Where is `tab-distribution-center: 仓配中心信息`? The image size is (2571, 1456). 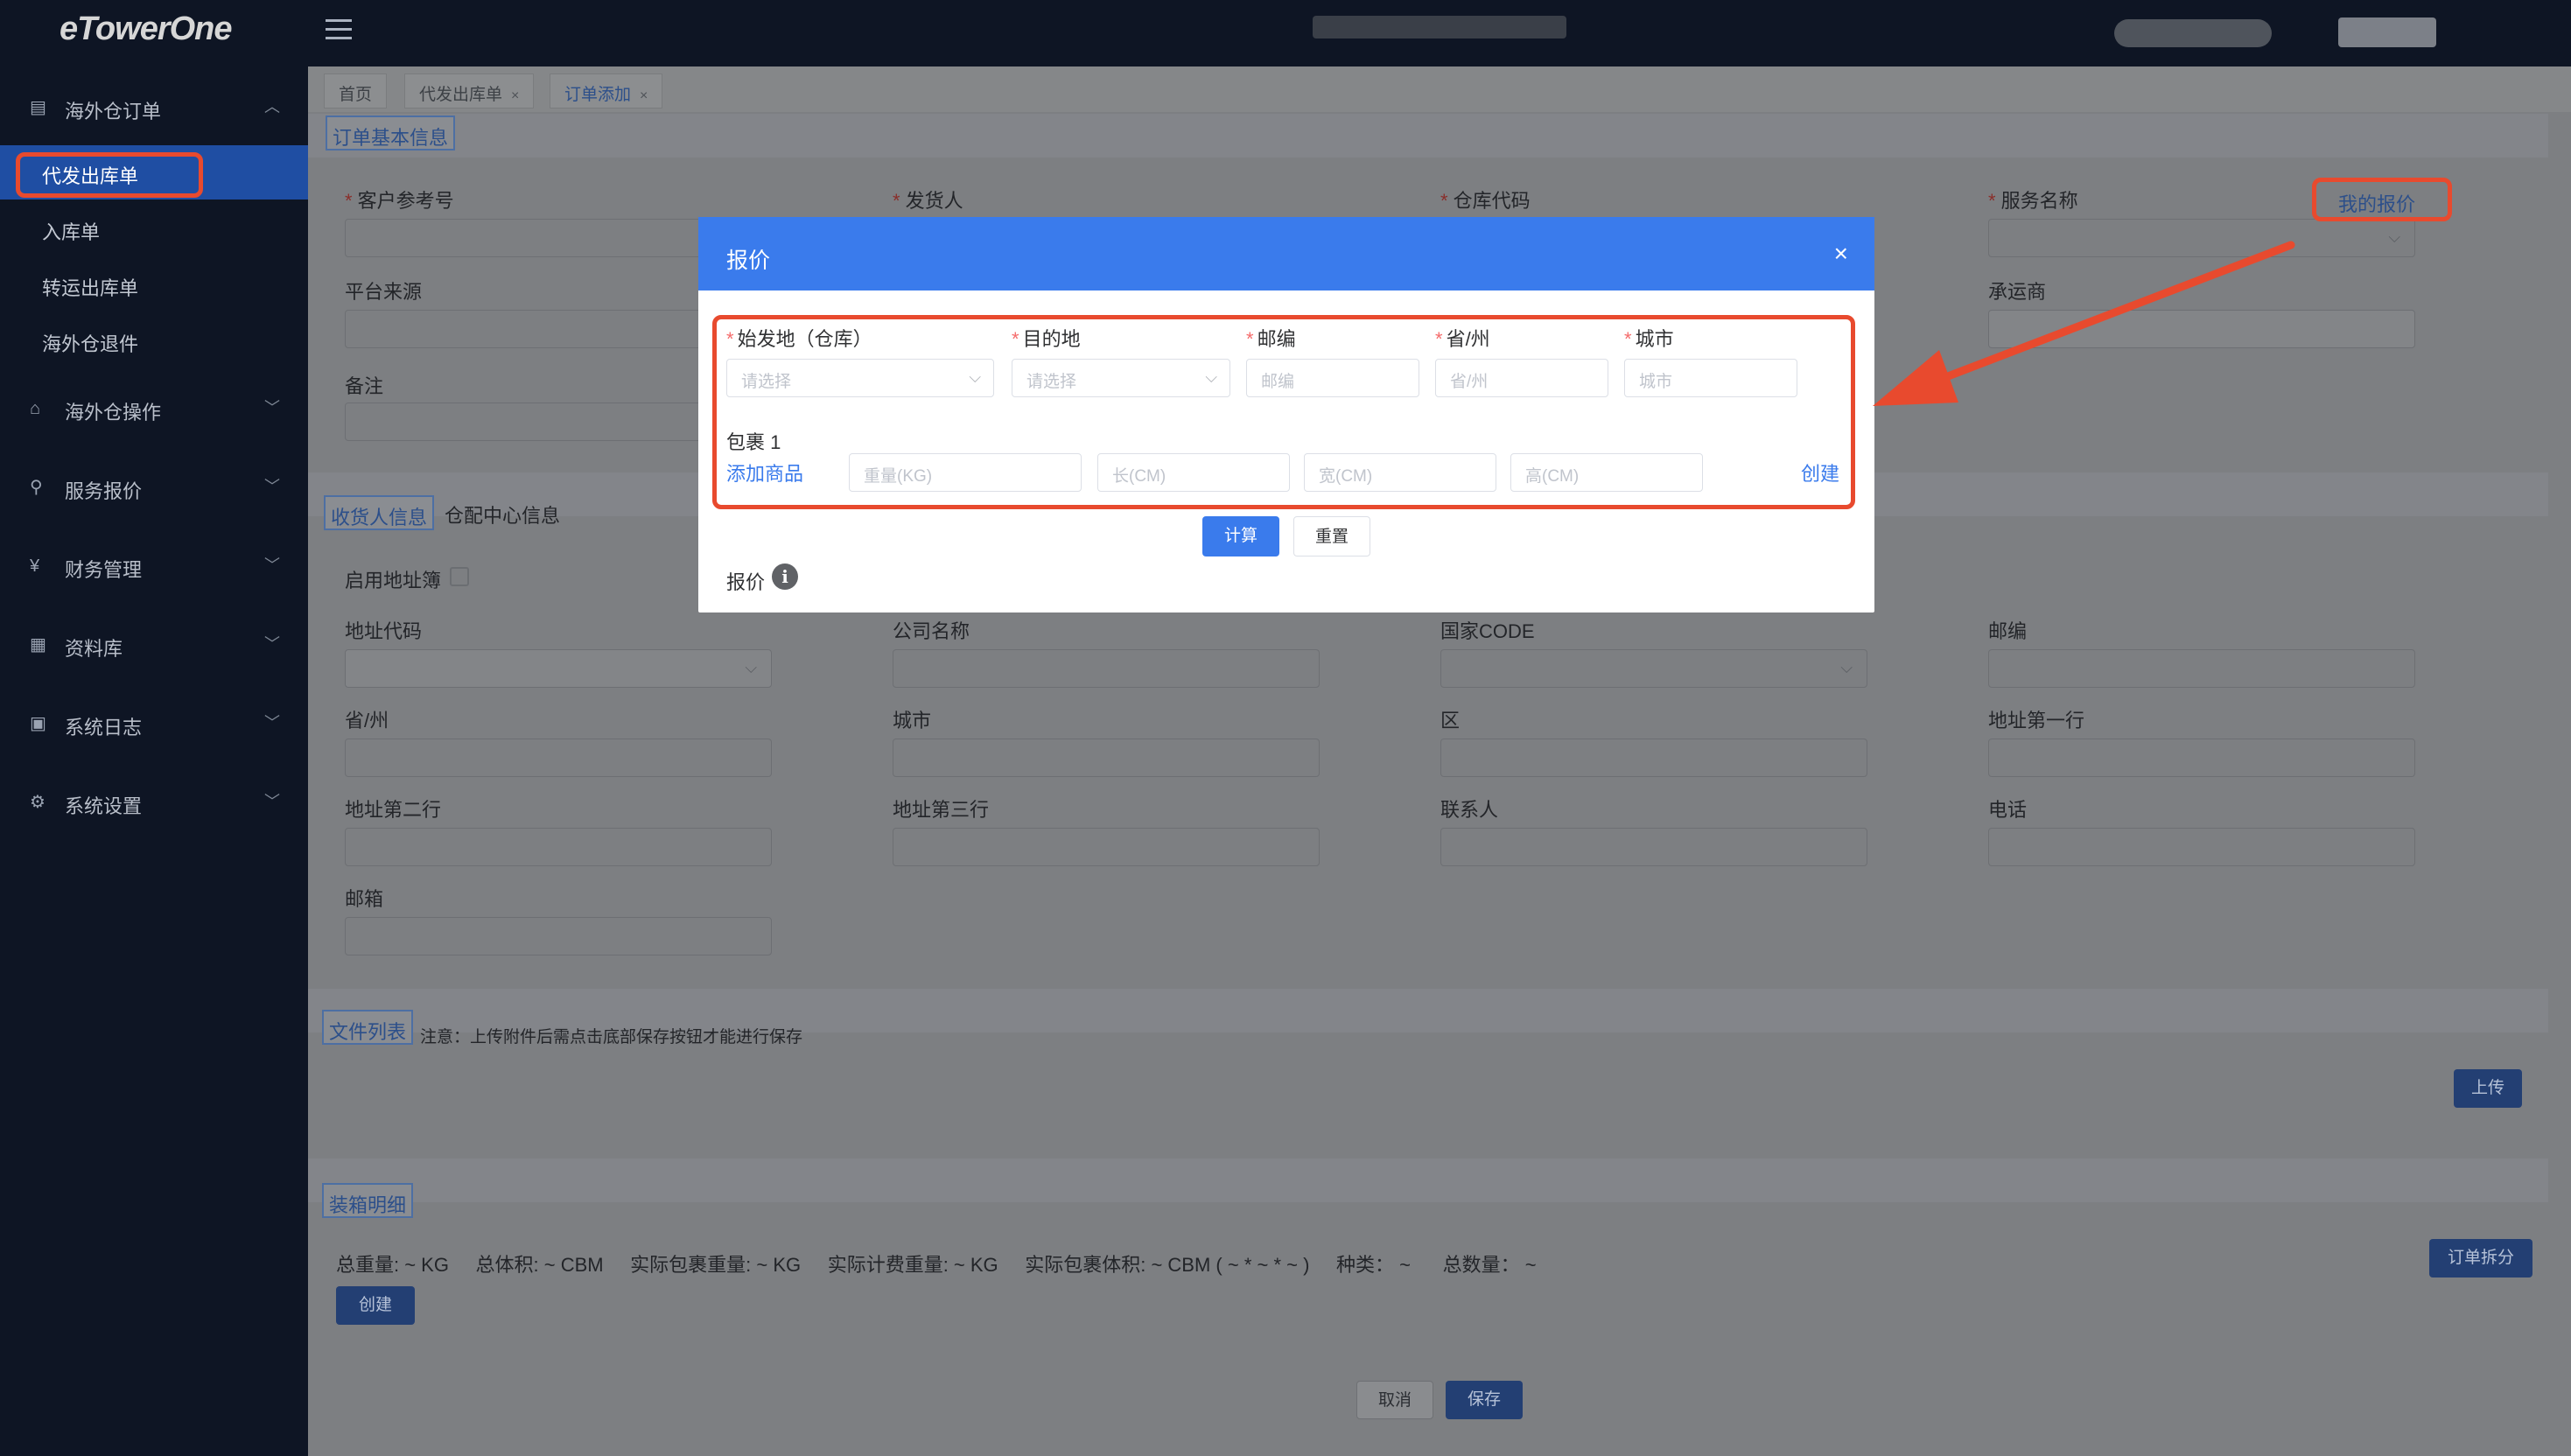 tab-distribution-center: 仓配中心信息 is located at coordinates (502, 514).